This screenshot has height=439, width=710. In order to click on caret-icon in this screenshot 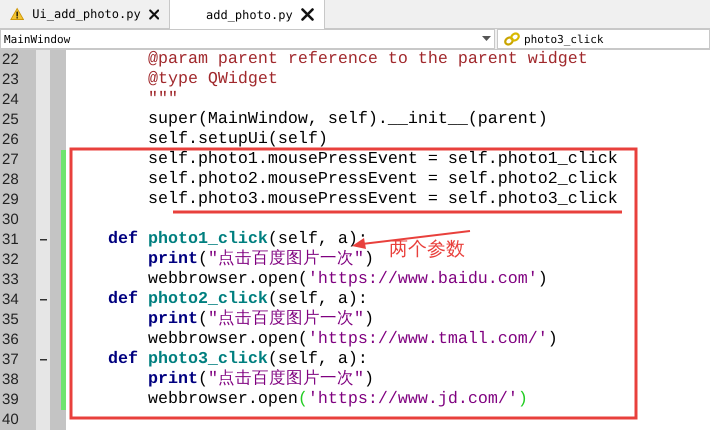, I will do `click(486, 39)`.